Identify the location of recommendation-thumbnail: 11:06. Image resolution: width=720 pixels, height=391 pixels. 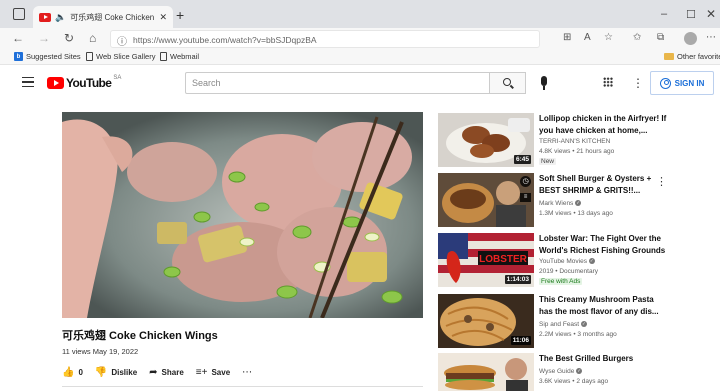
(486, 321).